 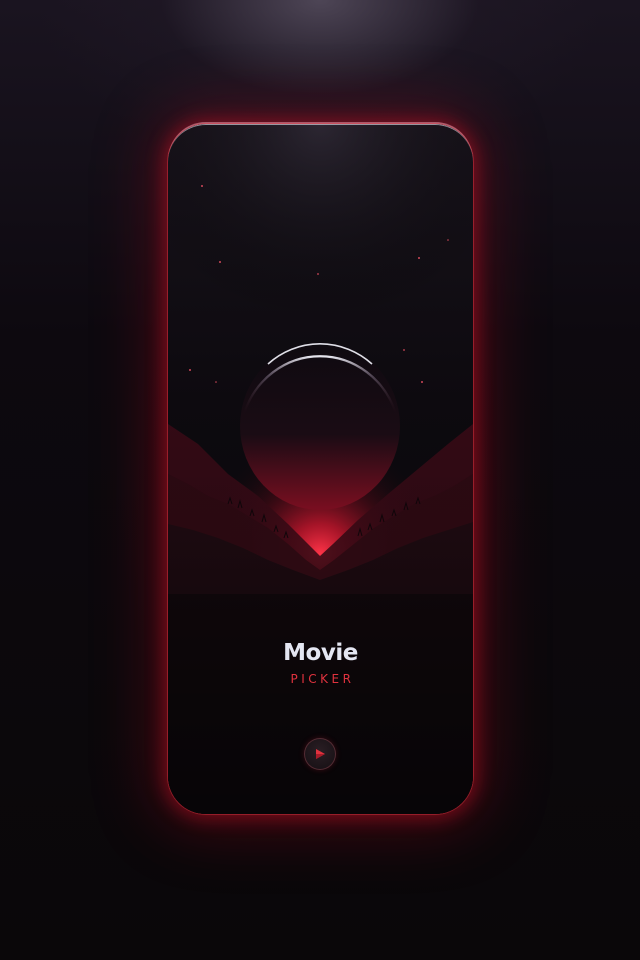 I want to click on app-title: Movie, so click(x=320, y=653).